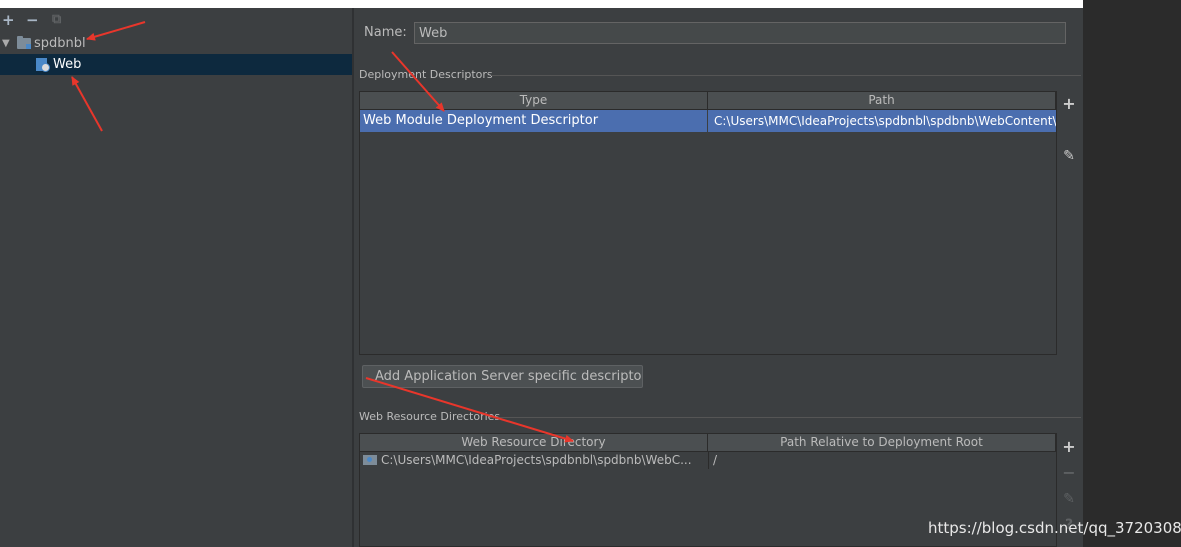  Describe the element at coordinates (24, 42) in the screenshot. I see `folder-icon` at that location.